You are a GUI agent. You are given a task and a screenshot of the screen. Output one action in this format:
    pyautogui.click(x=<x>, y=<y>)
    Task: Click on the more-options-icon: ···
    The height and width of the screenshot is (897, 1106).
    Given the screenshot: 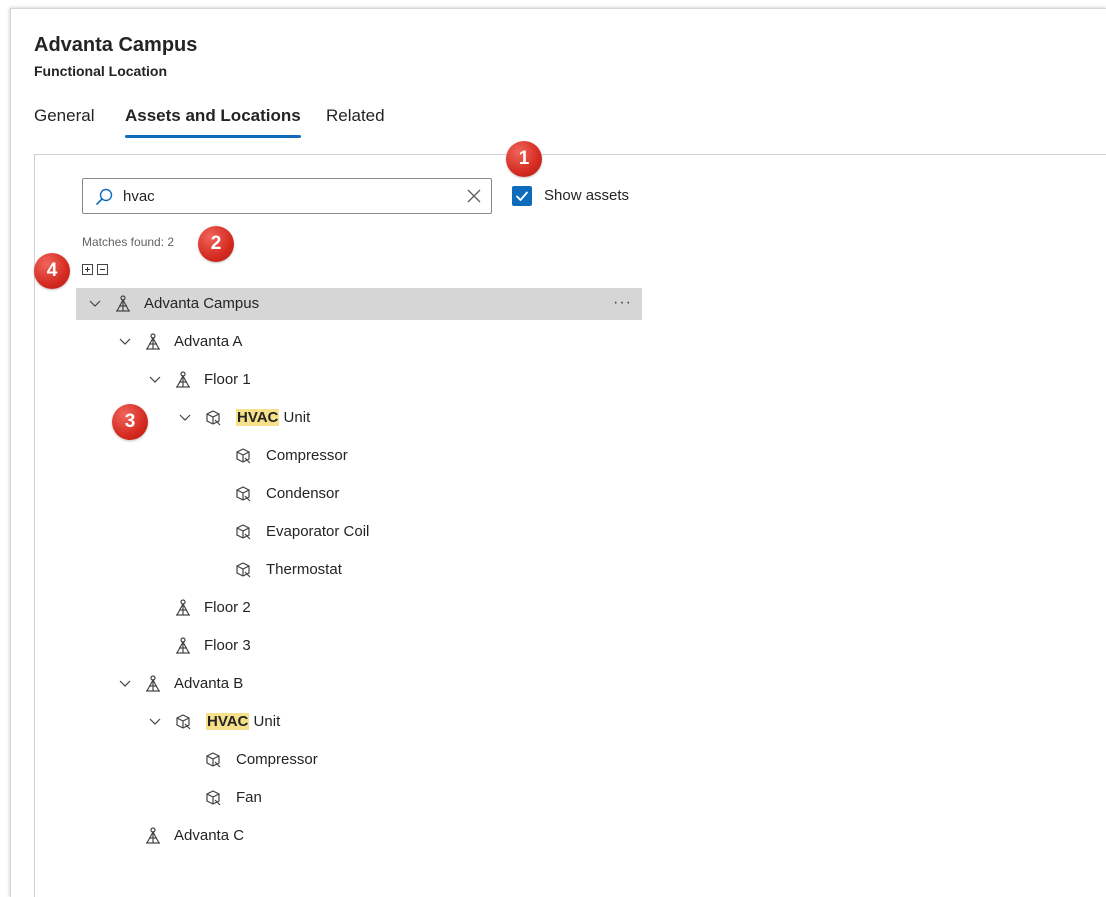 What is the action you would take?
    pyautogui.click(x=622, y=303)
    